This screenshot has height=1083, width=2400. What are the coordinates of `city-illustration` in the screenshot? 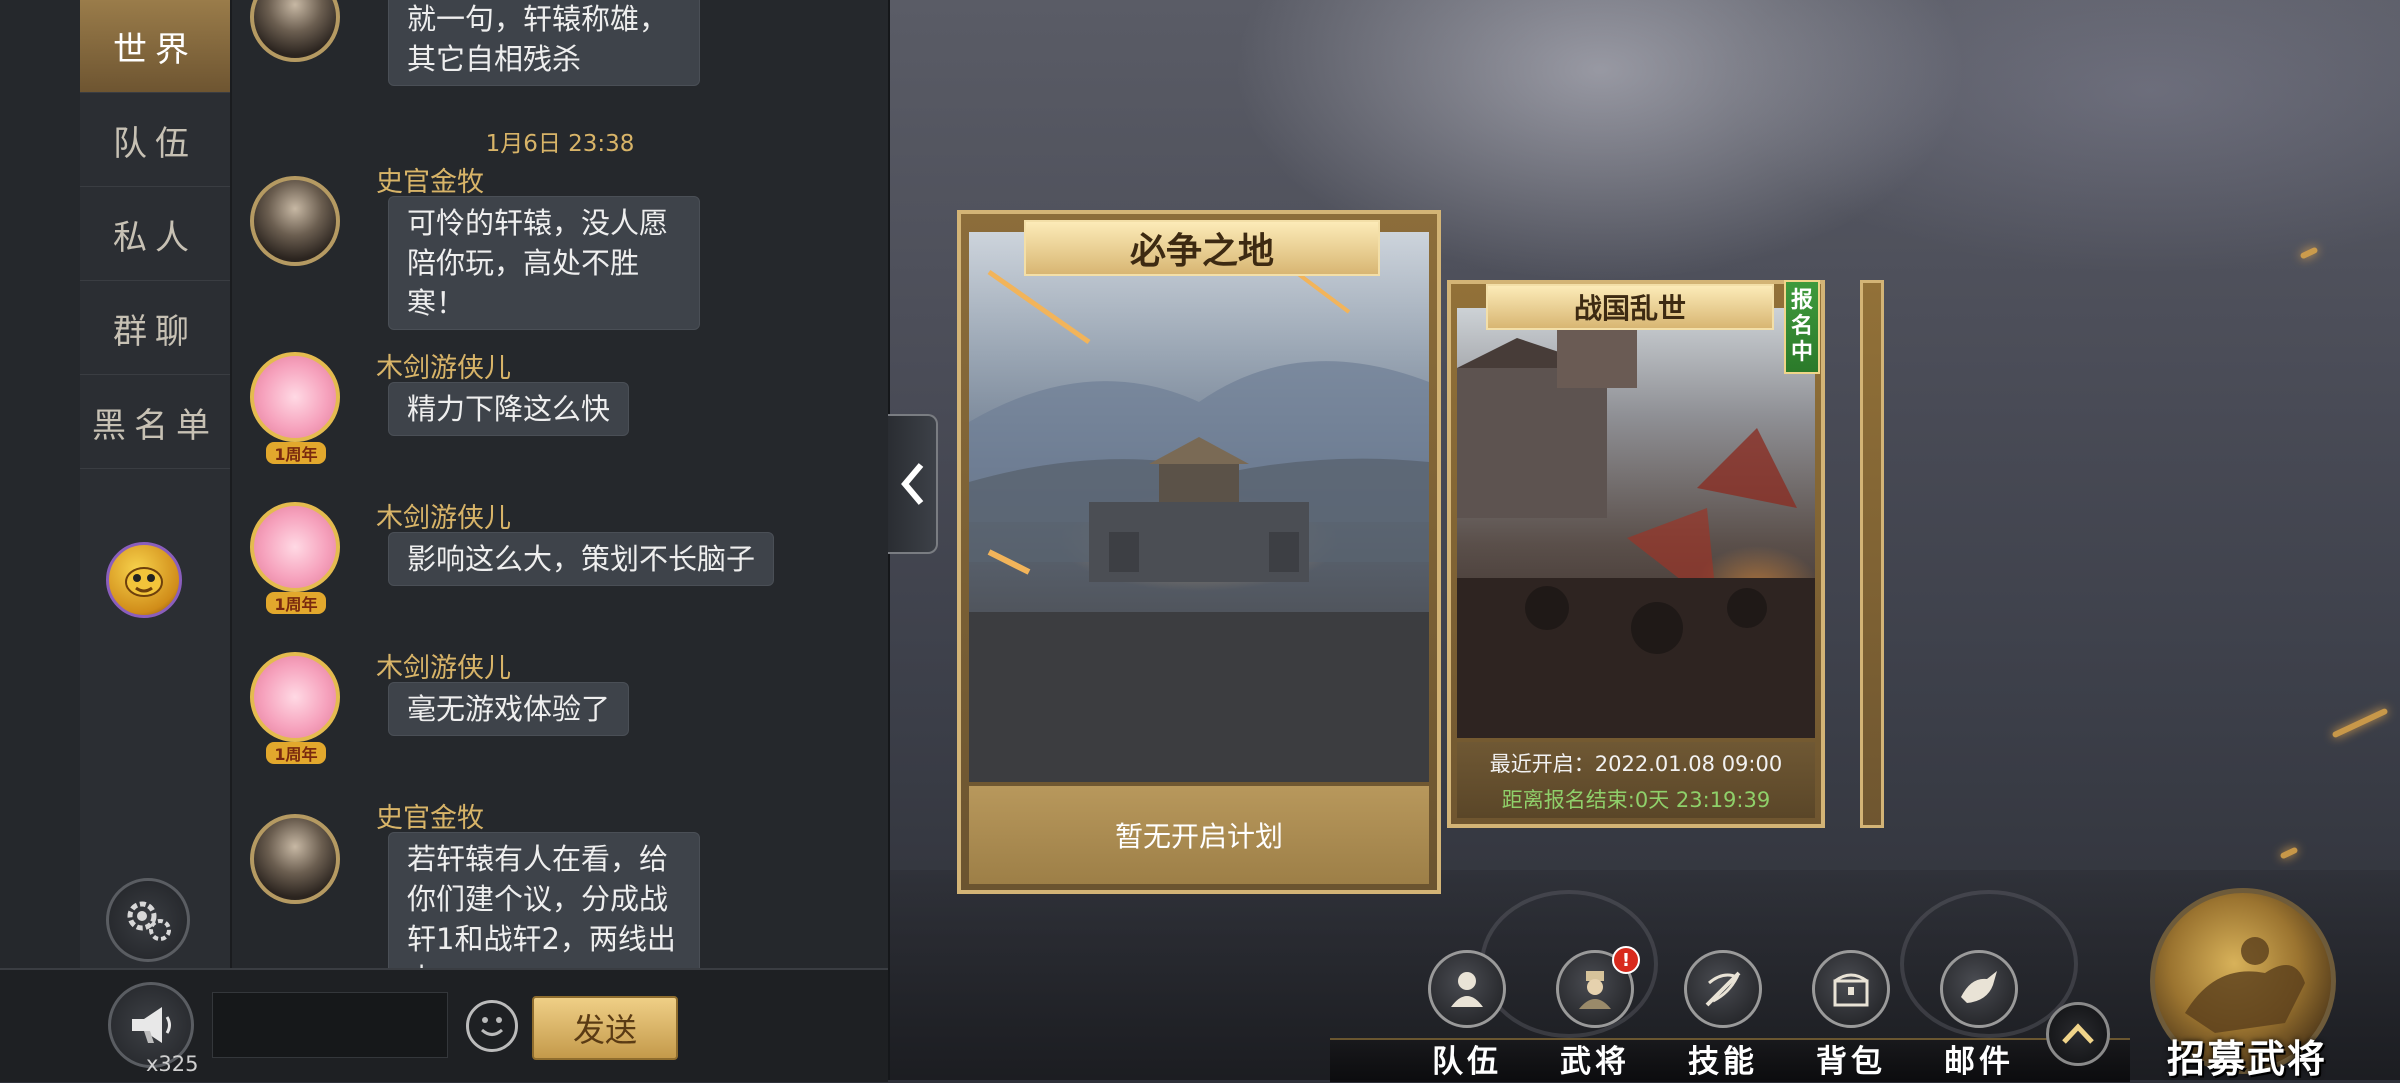 It's located at (1199, 516).